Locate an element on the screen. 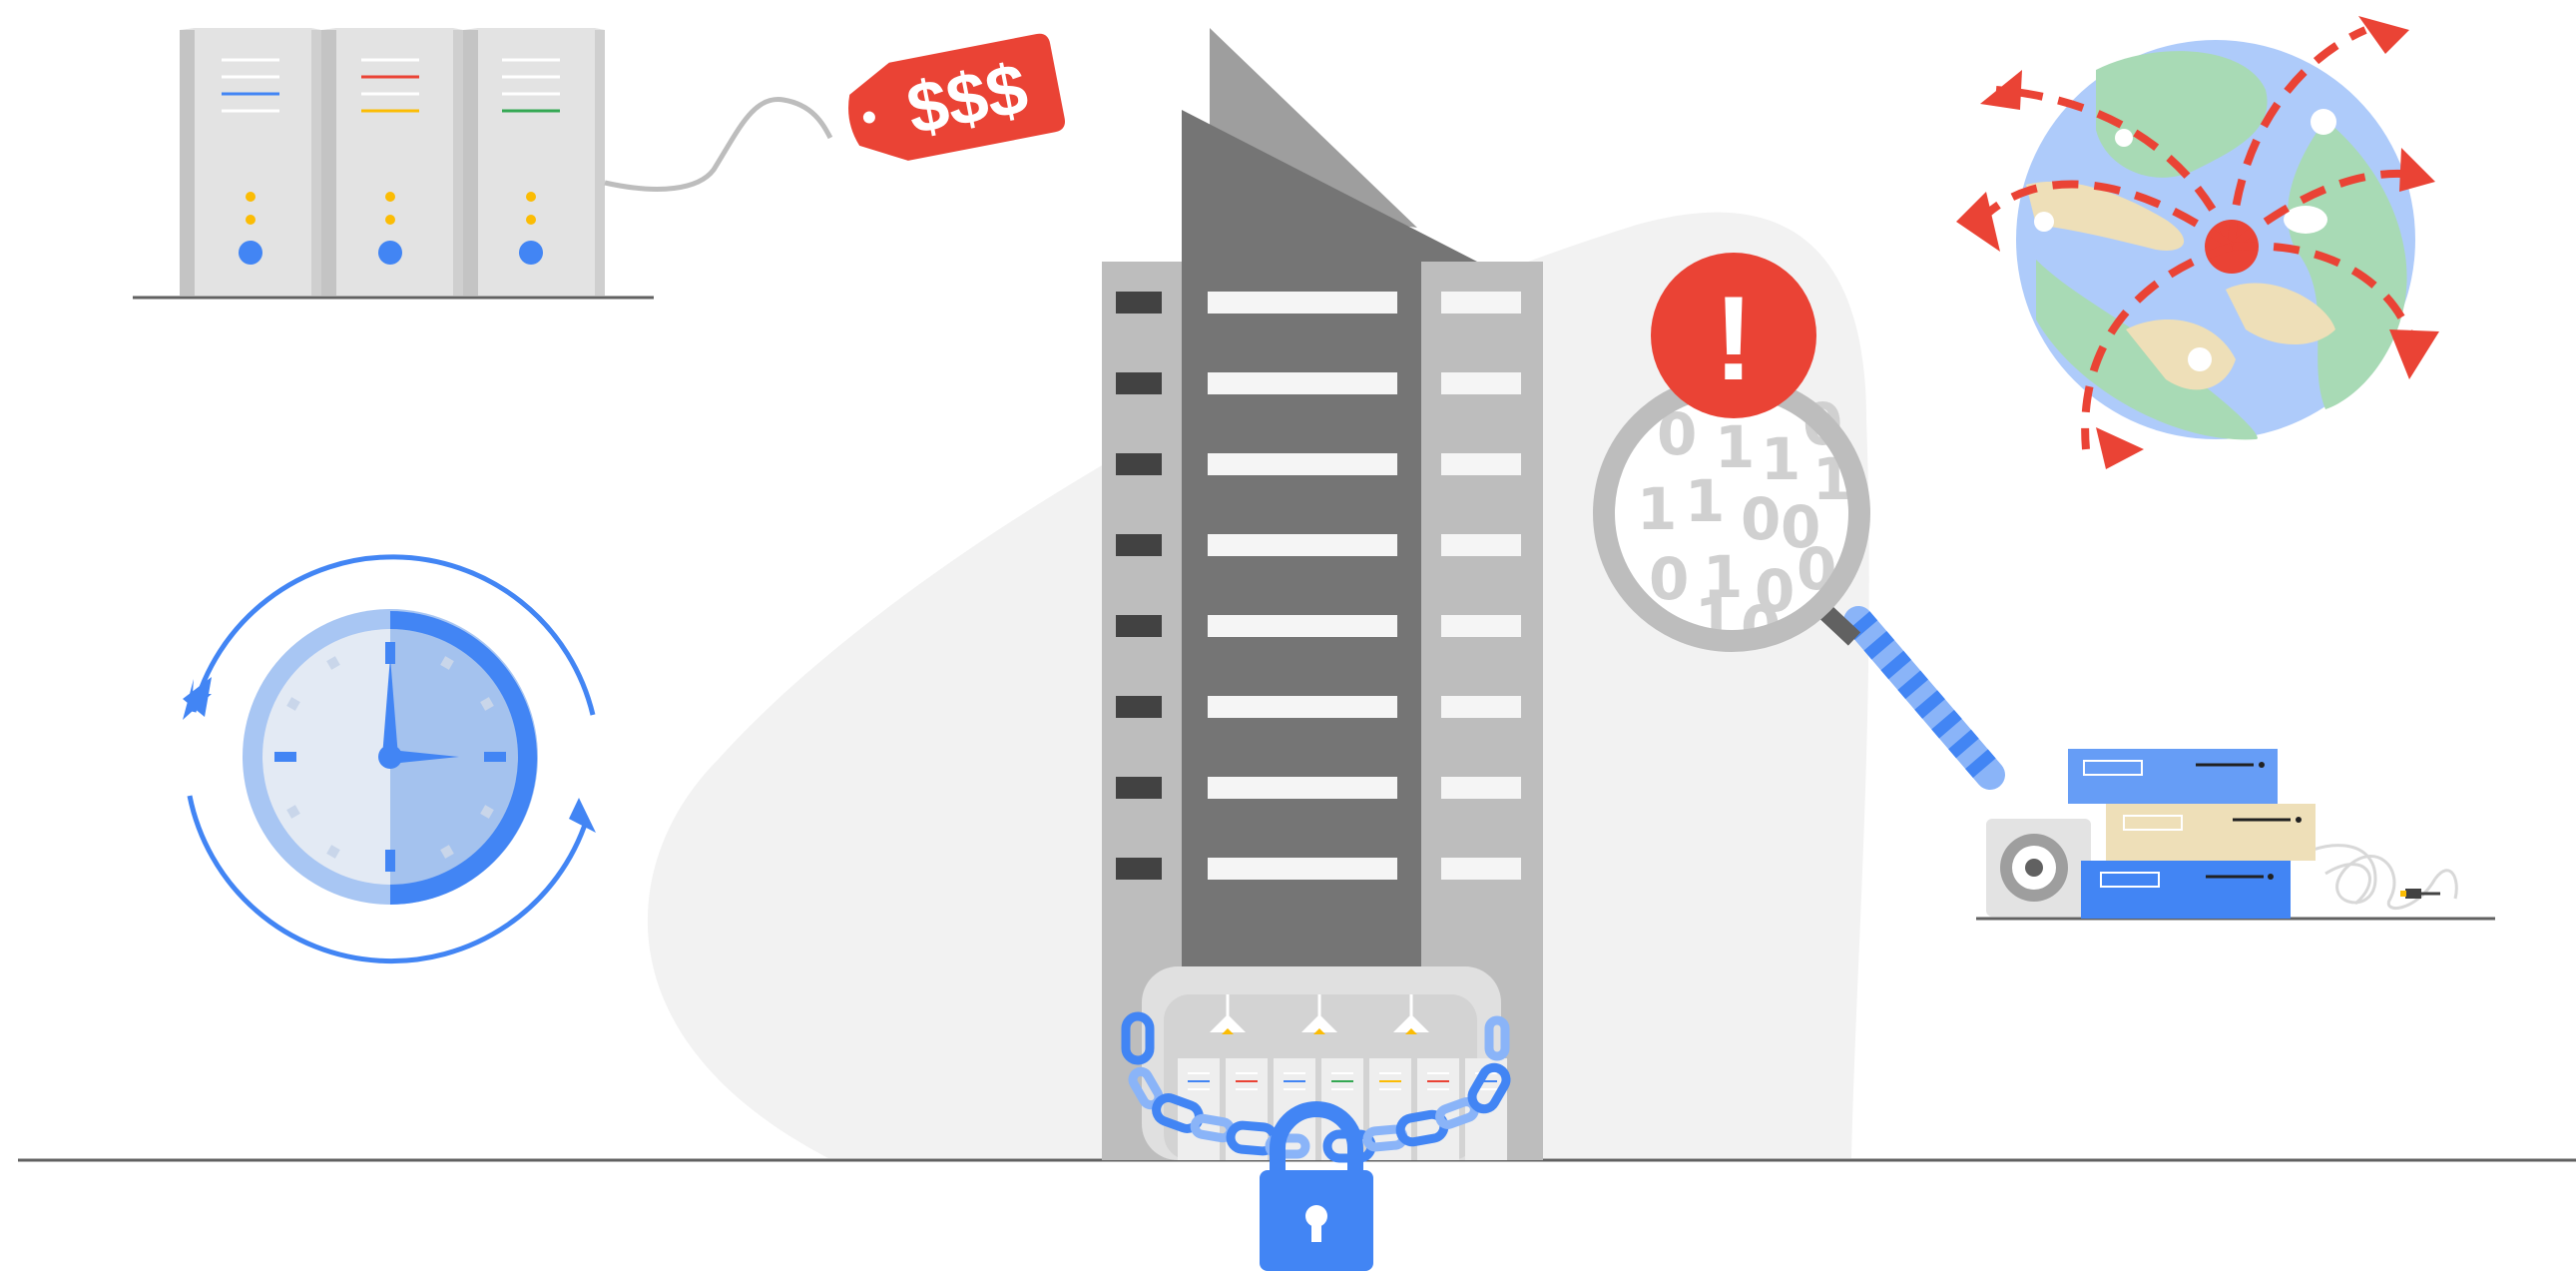 The image size is (2576, 1271). binary-digit: 0 is located at coordinates (1761, 519).